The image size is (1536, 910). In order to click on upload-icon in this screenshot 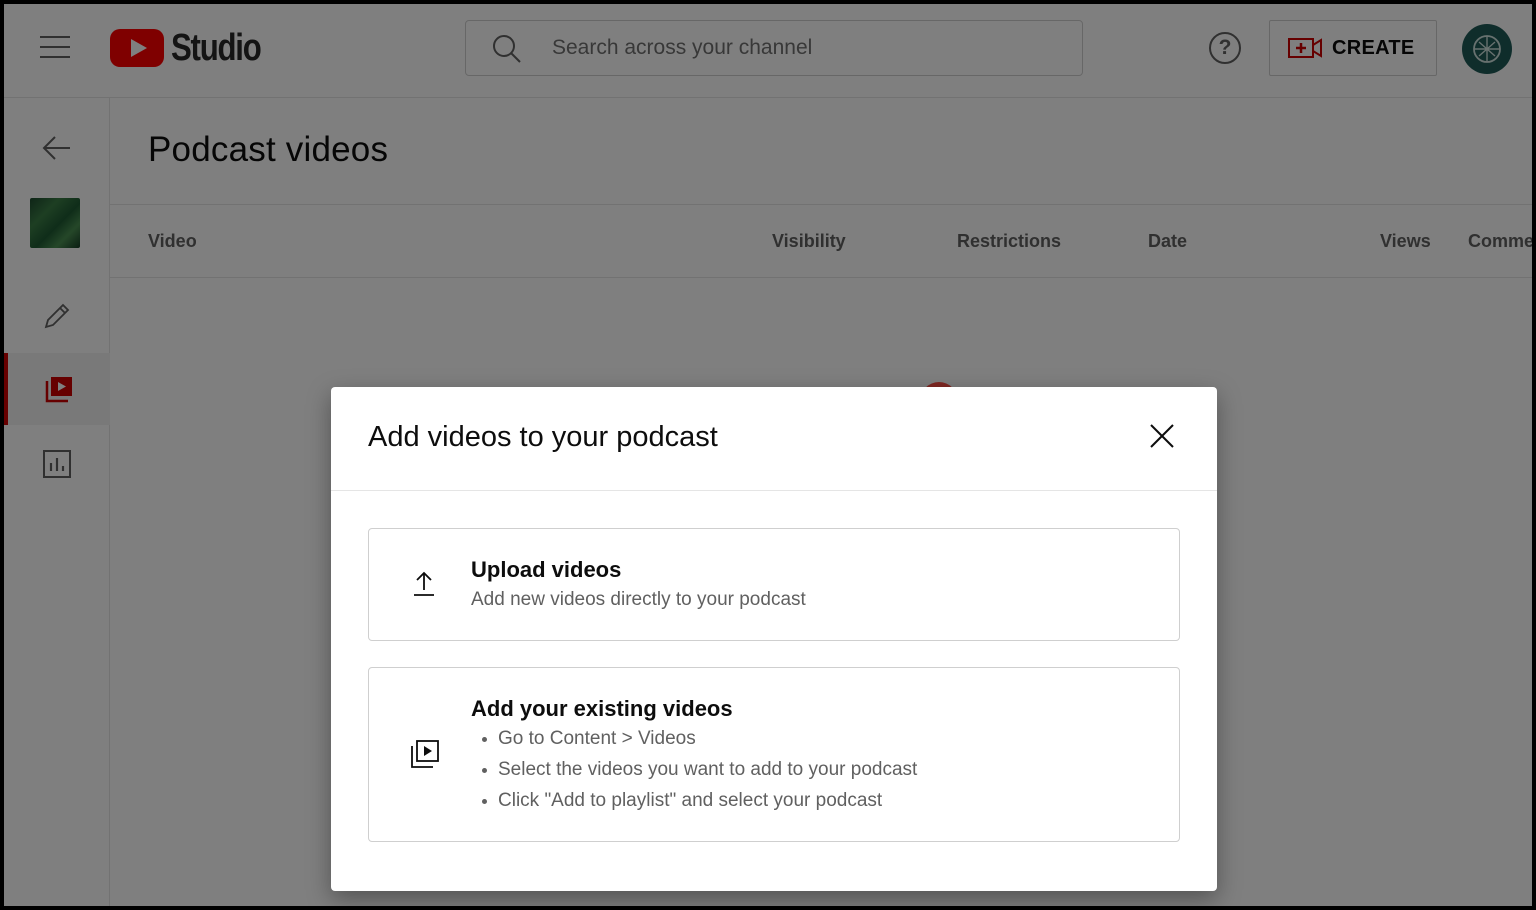, I will do `click(424, 583)`.